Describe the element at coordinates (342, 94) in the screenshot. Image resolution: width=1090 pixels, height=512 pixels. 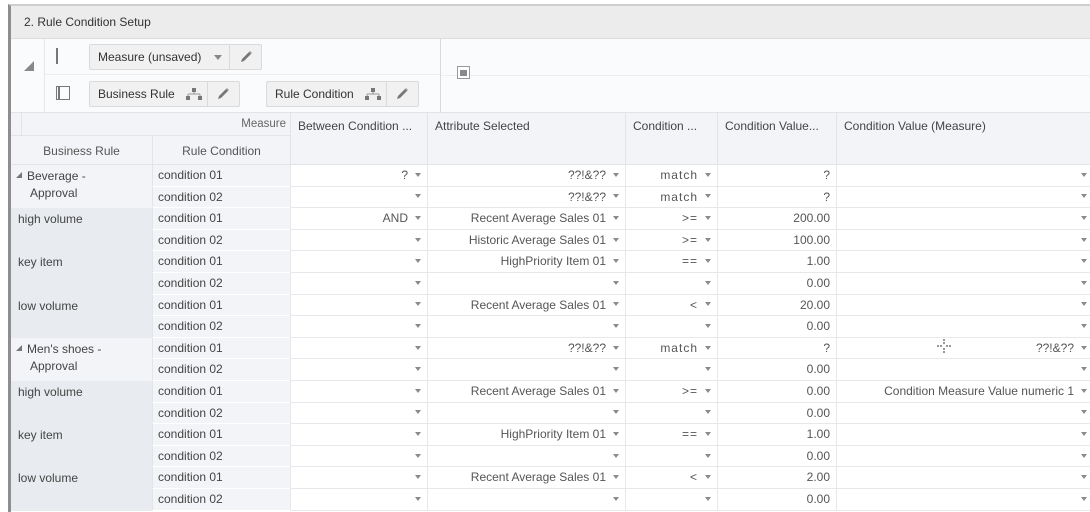
I see `rule-condition-tile: Rule Condition` at that location.